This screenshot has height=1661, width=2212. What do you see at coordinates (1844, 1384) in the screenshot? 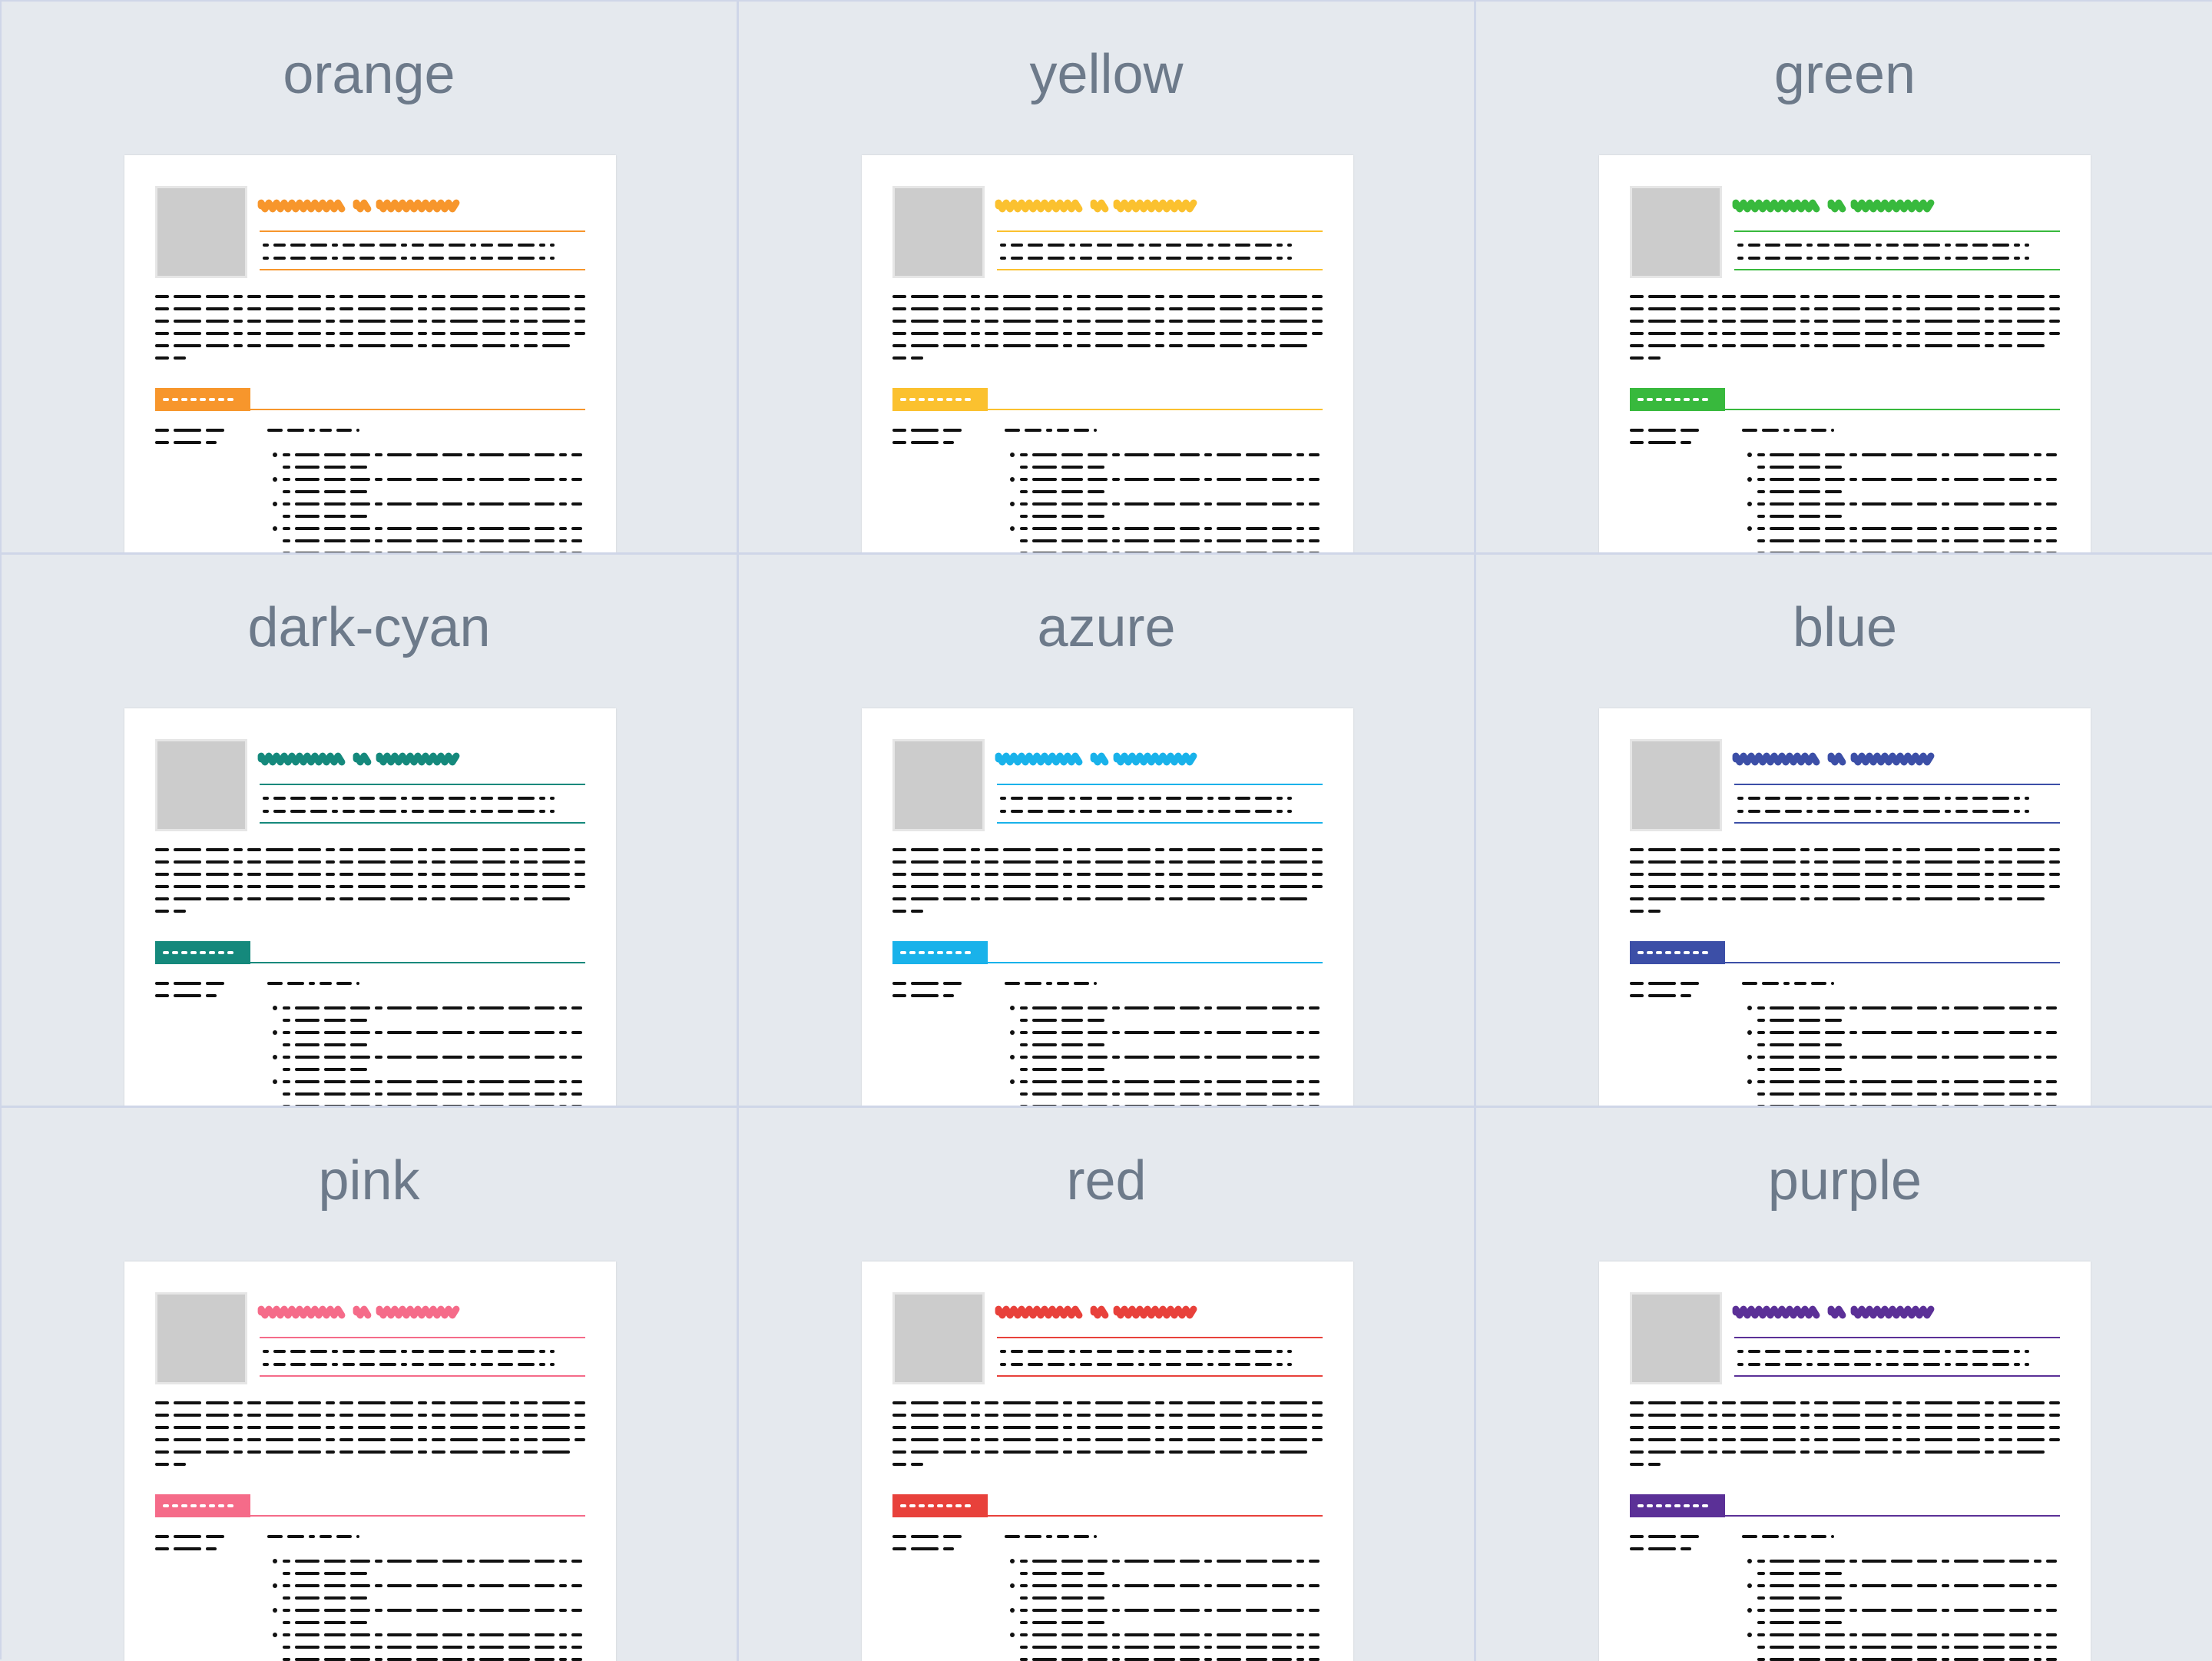
I see `theme-option-purple: purple` at bounding box center [1844, 1384].